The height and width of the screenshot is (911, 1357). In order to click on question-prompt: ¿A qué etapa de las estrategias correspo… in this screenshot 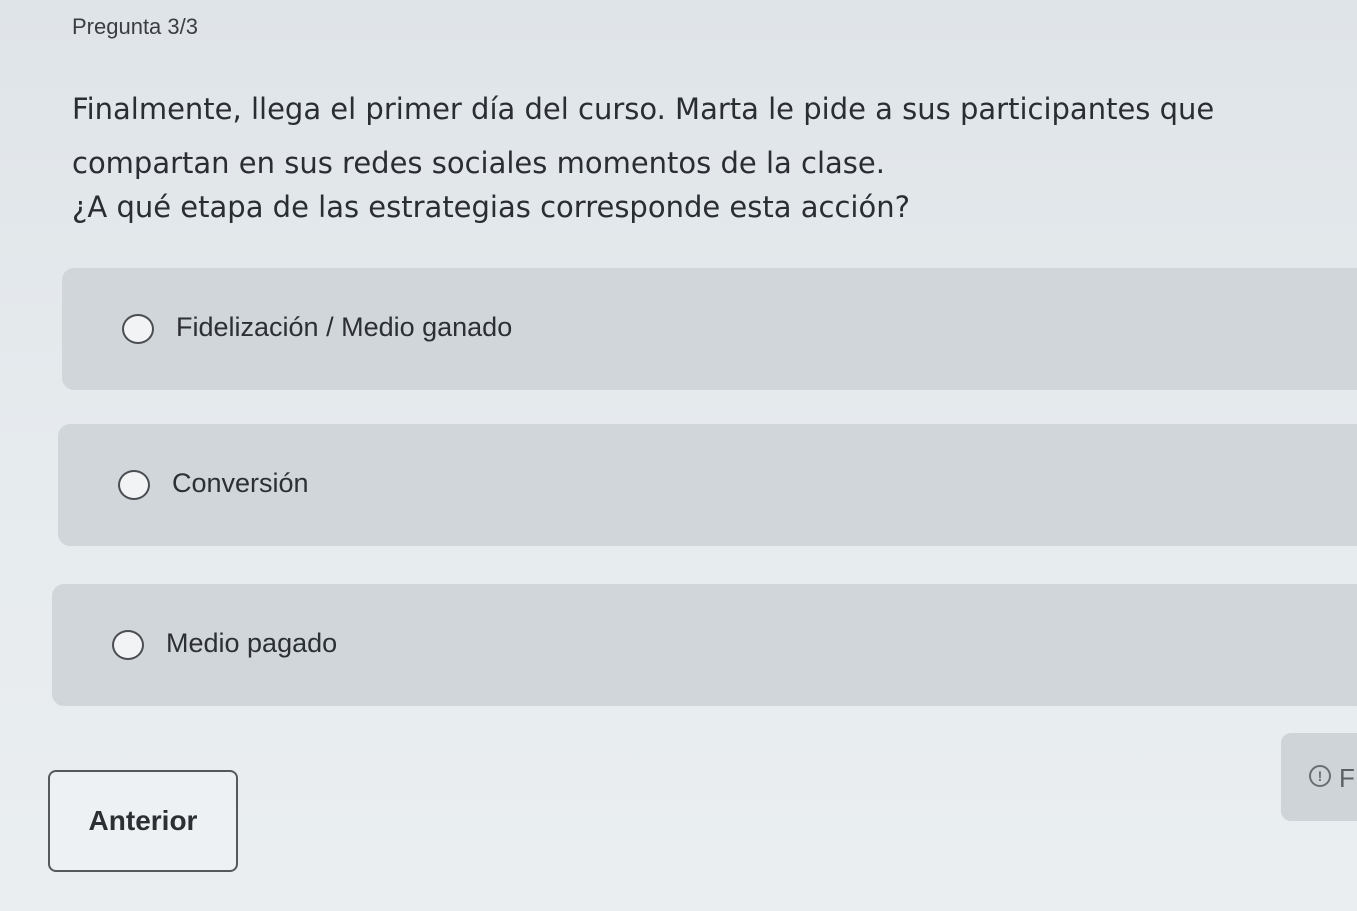, I will do `click(491, 207)`.